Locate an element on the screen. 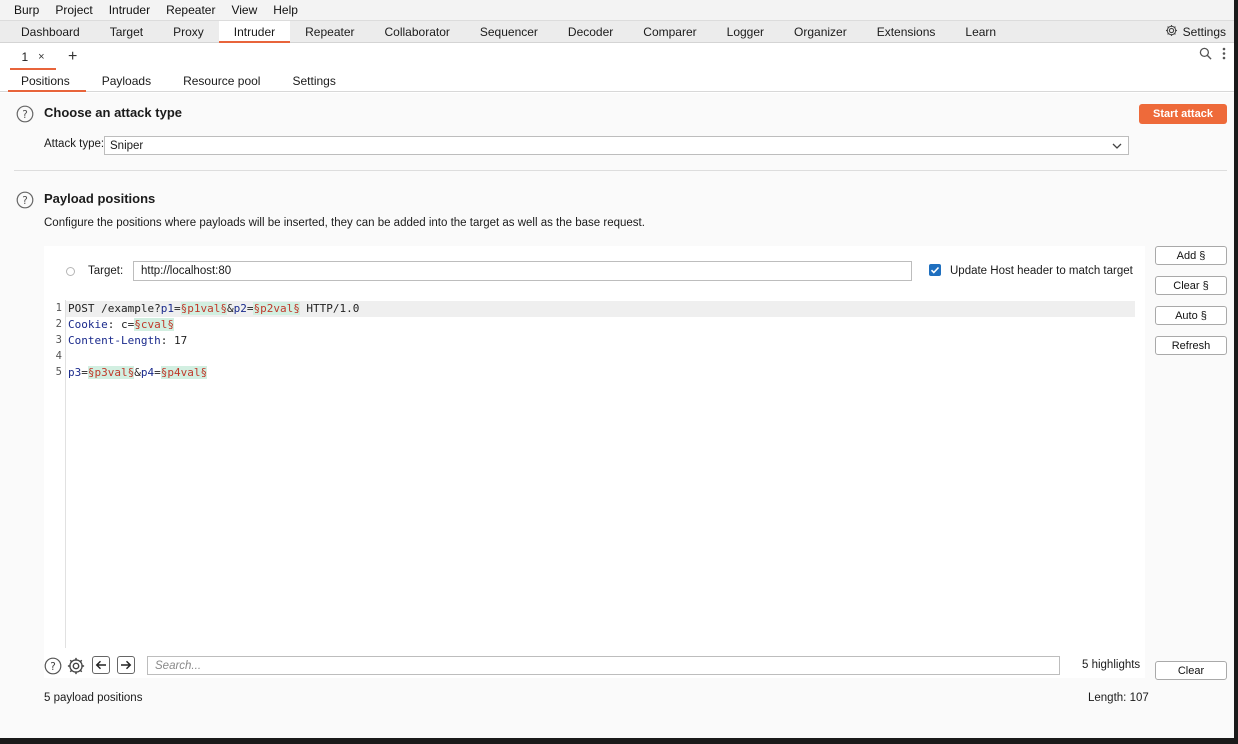 This screenshot has height=744, width=1238. menu-item-repeater: Repeater is located at coordinates (190, 10).